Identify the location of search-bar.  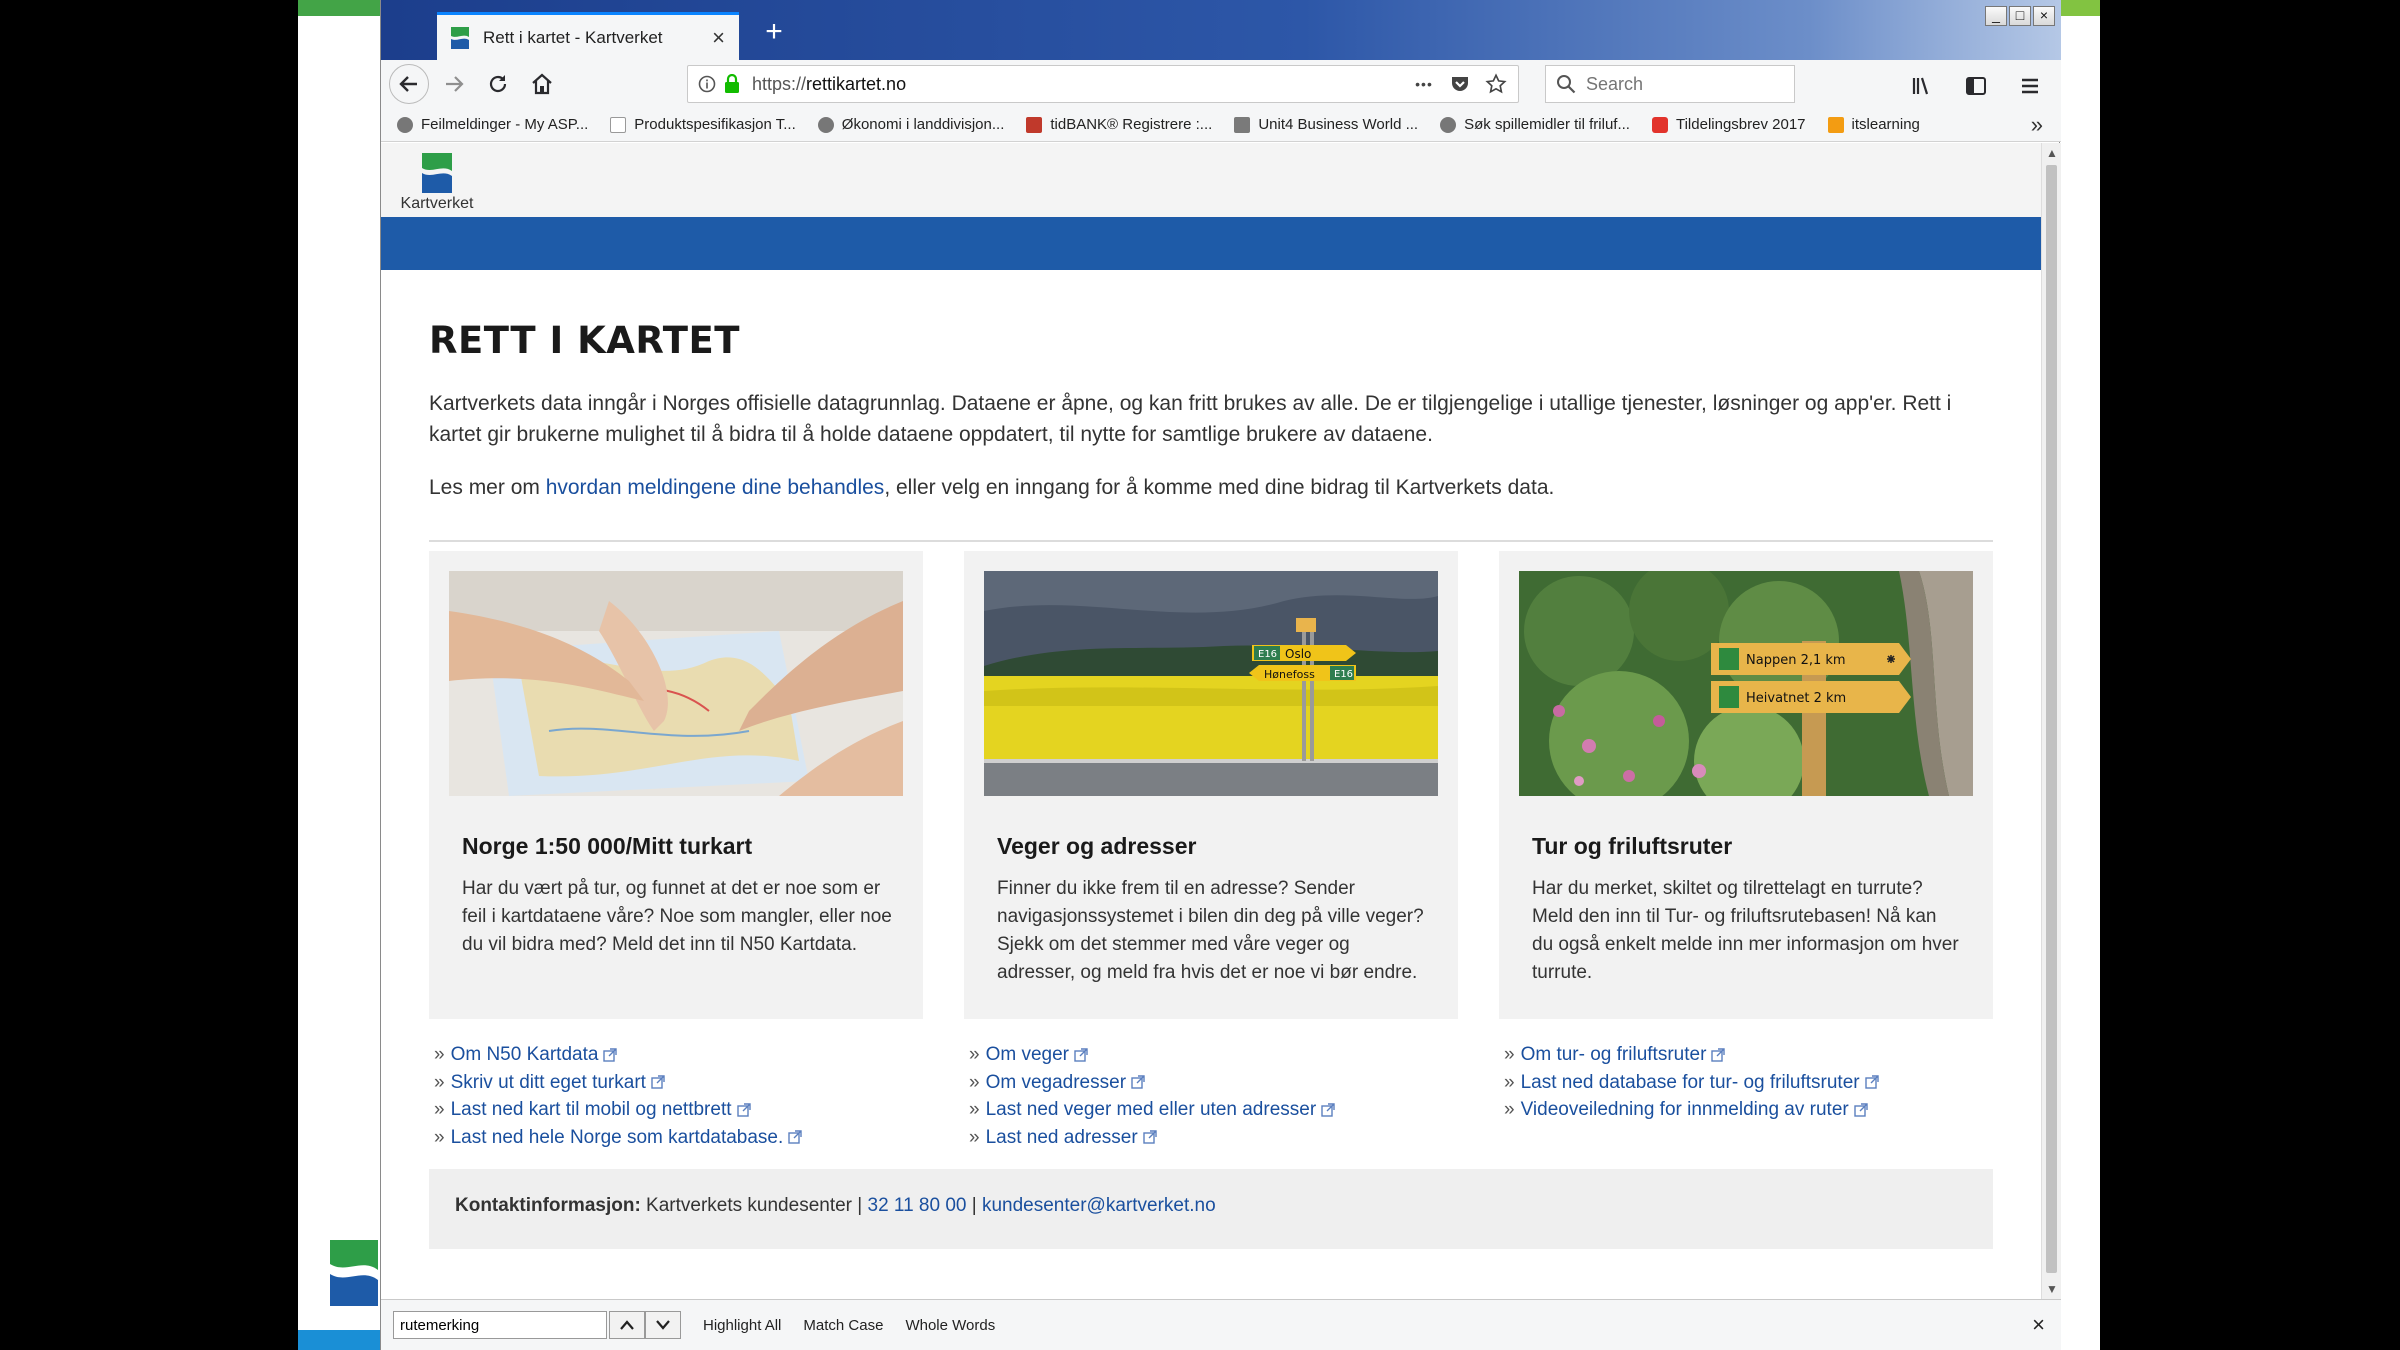
(1670, 84).